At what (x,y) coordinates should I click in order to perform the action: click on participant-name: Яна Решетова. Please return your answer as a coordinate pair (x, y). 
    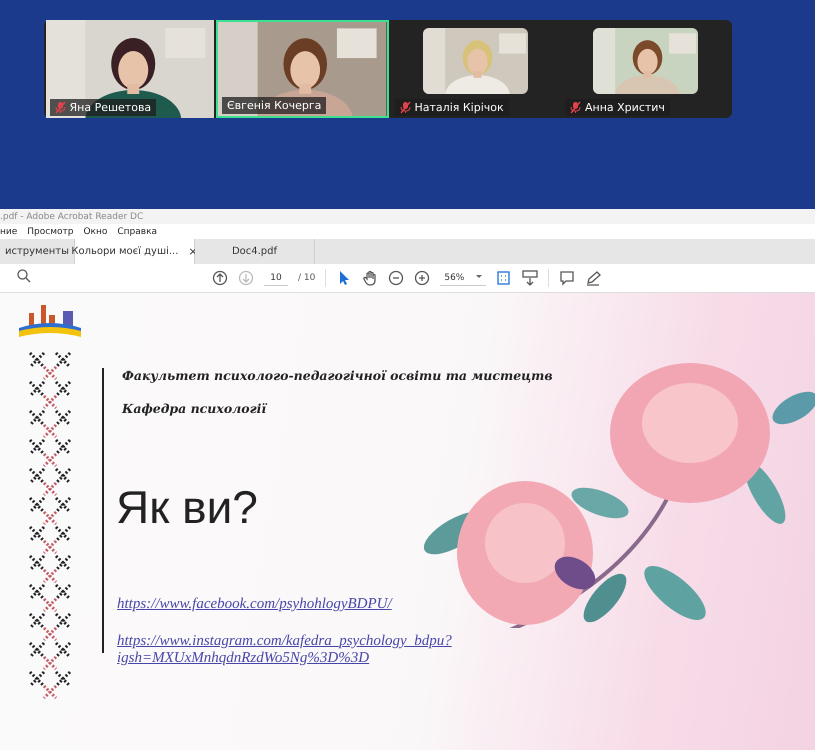
    Looking at the image, I should click on (103, 107).